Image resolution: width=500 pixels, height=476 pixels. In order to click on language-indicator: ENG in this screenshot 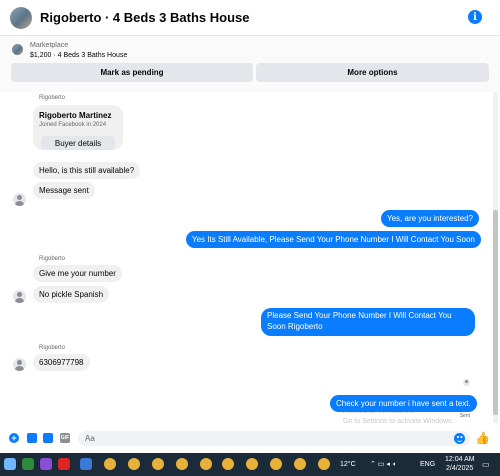, I will do `click(427, 464)`.